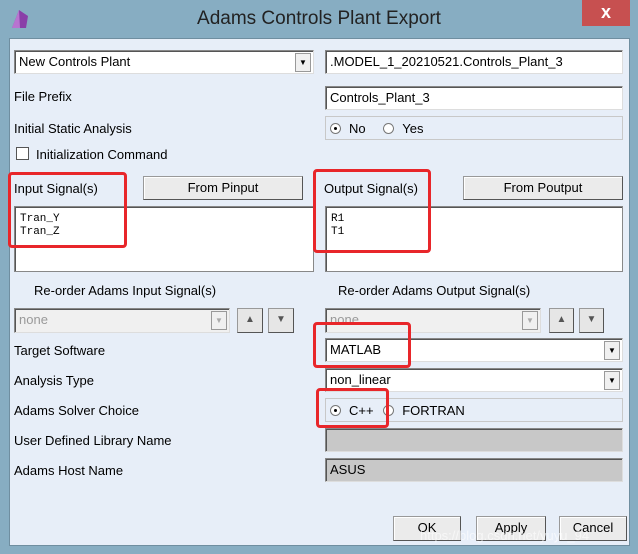  I want to click on window-title: Adams Controls Plant Export, so click(319, 18).